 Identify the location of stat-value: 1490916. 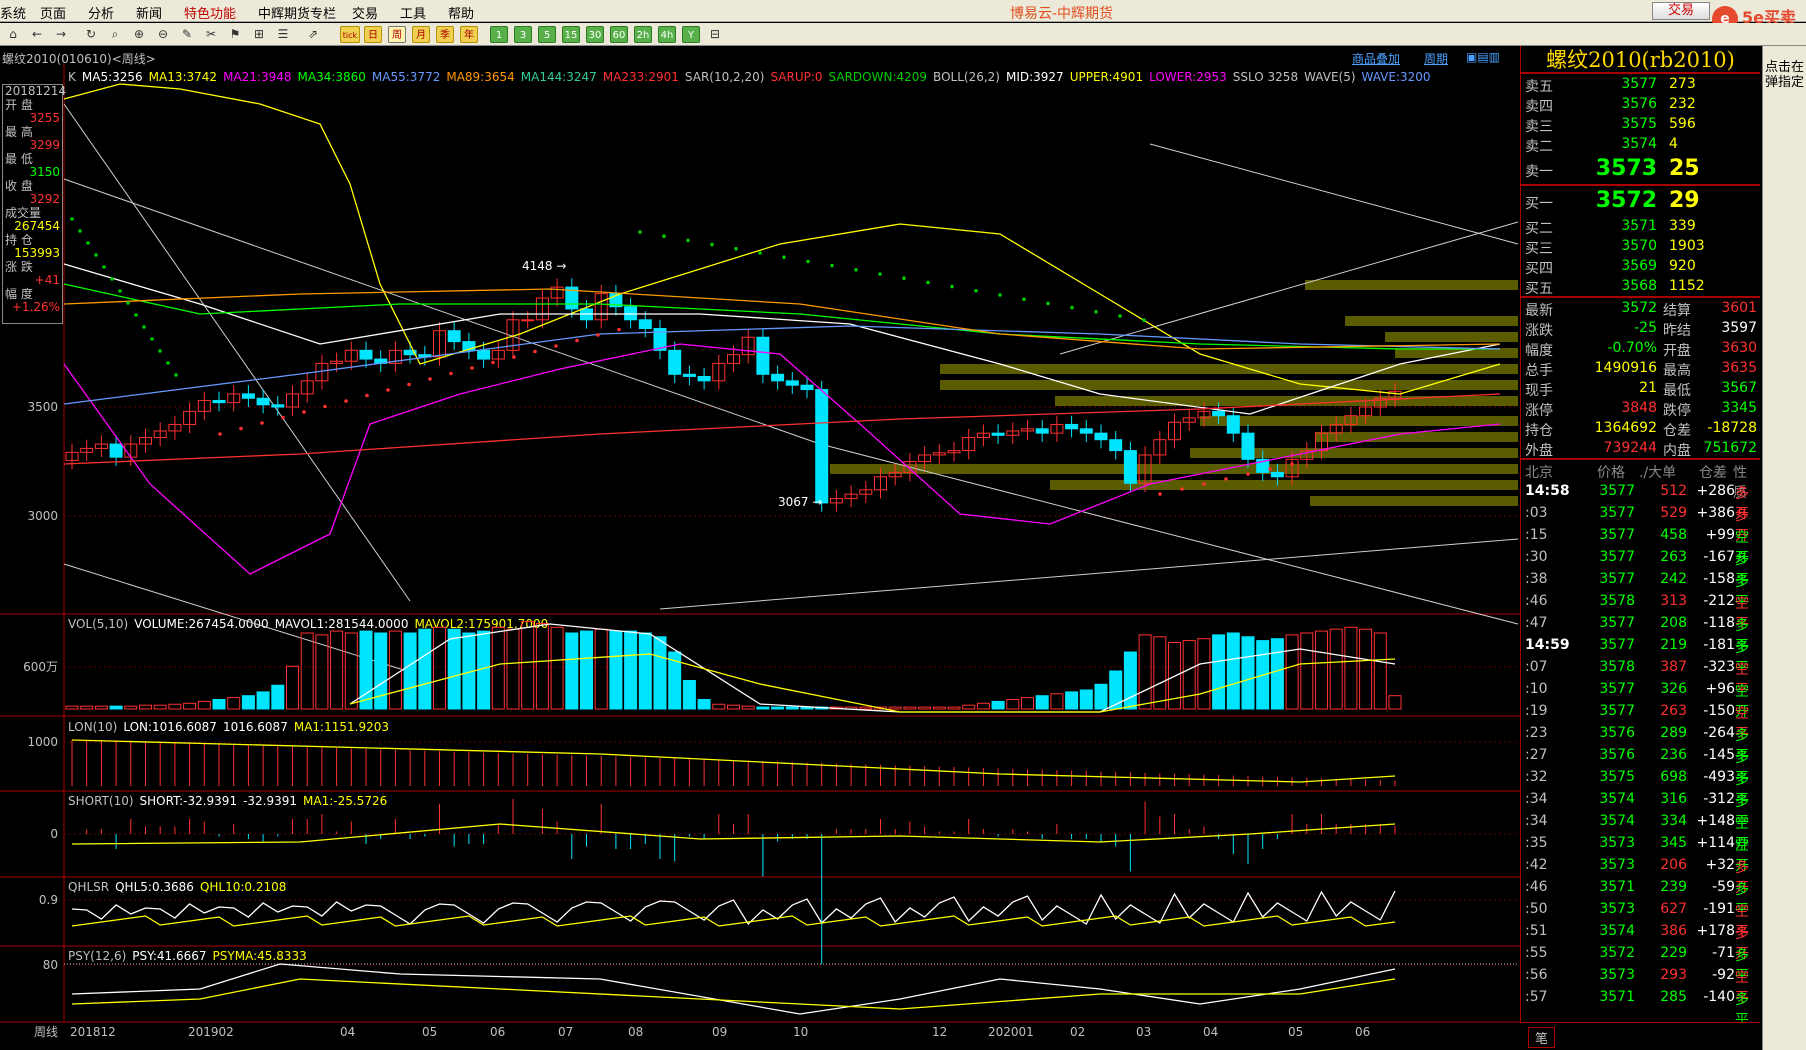
(1625, 368).